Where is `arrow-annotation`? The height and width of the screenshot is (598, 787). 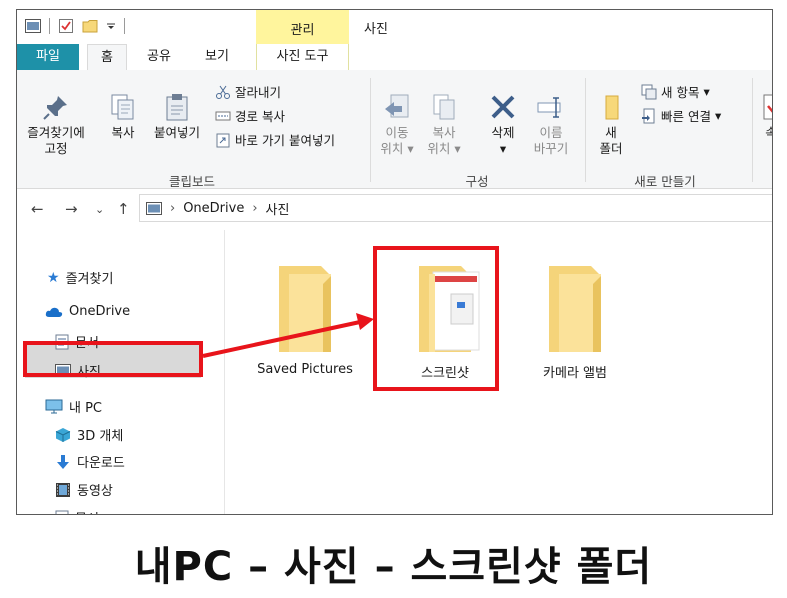 arrow-annotation is located at coordinates (288, 335).